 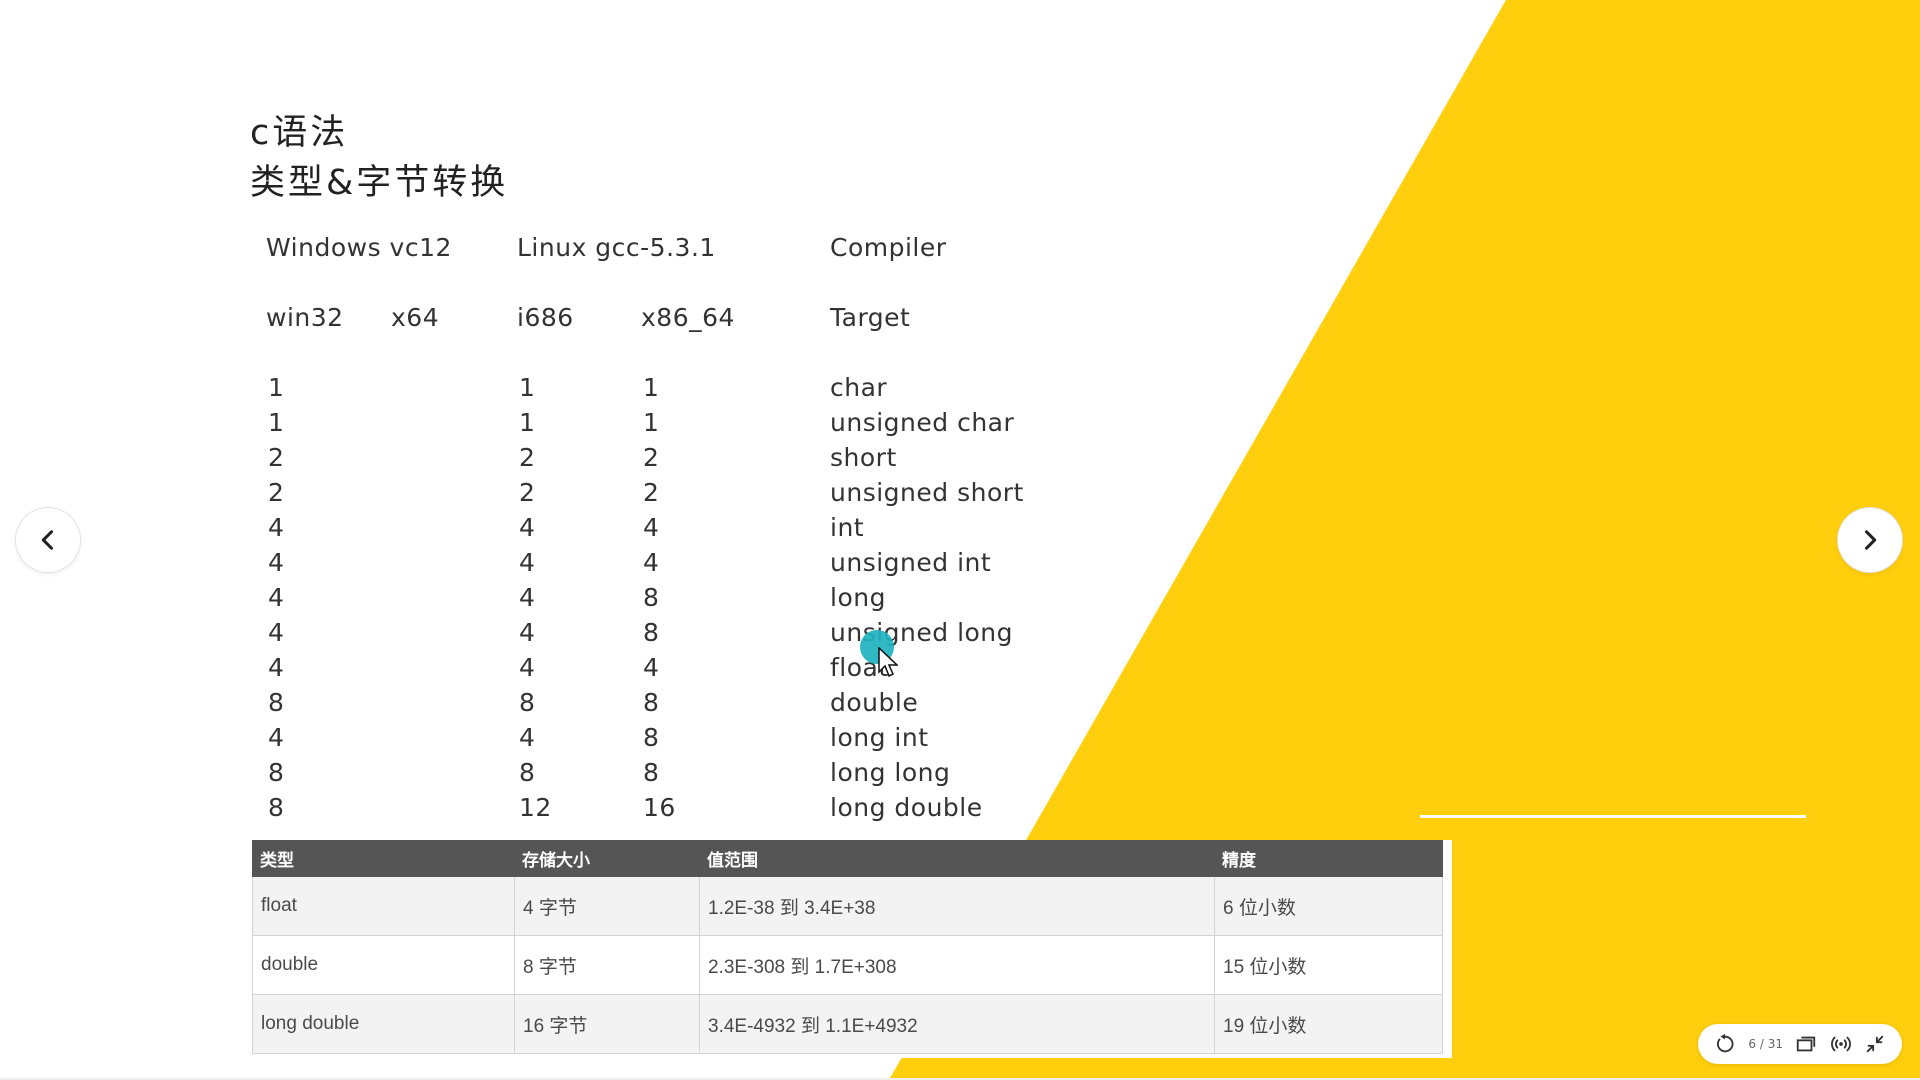 I want to click on table-row: double 8 字节 2.3E-308 到 1.7E+308 15 位小数, so click(x=847, y=965).